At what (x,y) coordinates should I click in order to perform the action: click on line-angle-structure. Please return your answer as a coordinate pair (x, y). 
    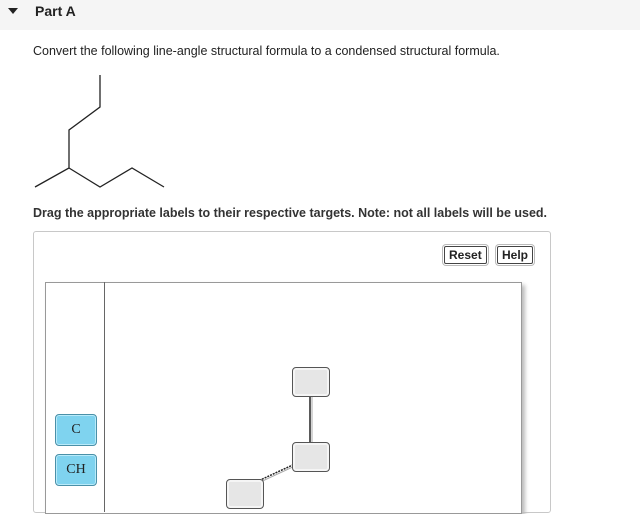
    Looking at the image, I should click on (99, 131).